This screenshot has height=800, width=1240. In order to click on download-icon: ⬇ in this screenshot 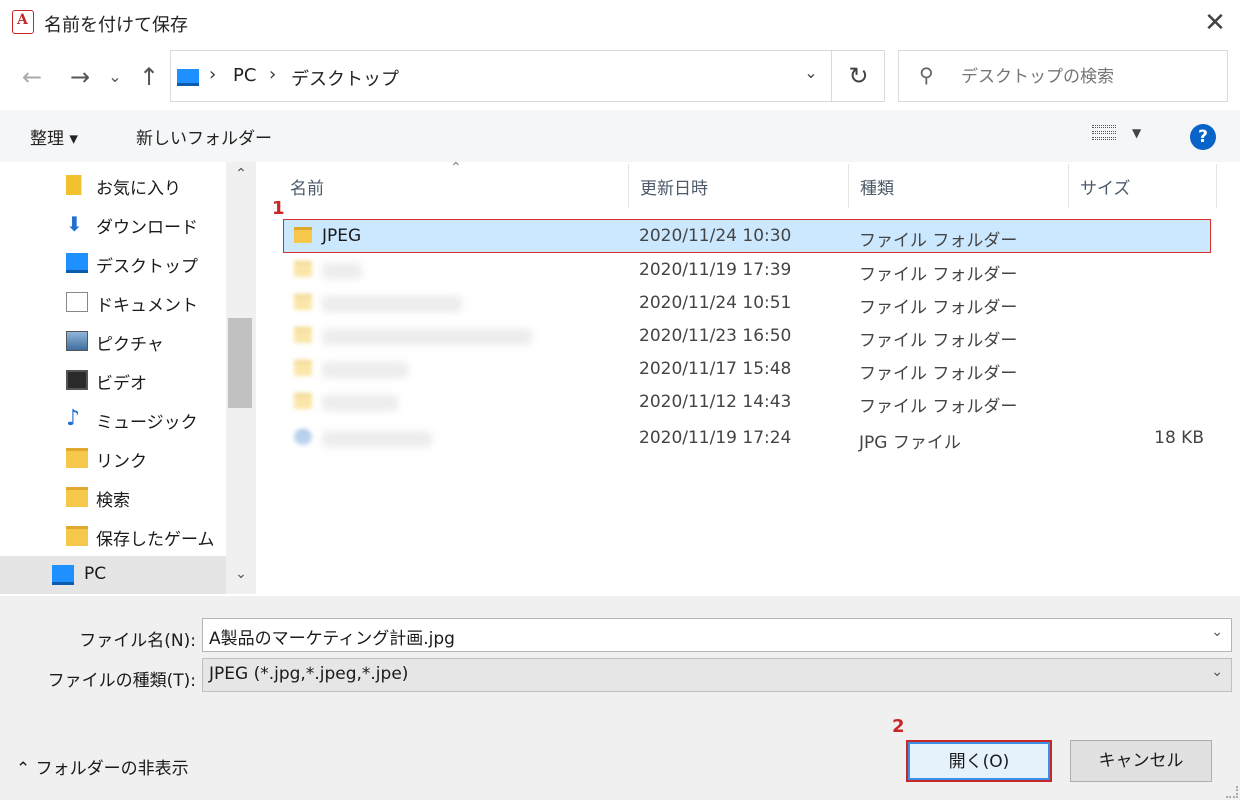, I will do `click(74, 224)`.